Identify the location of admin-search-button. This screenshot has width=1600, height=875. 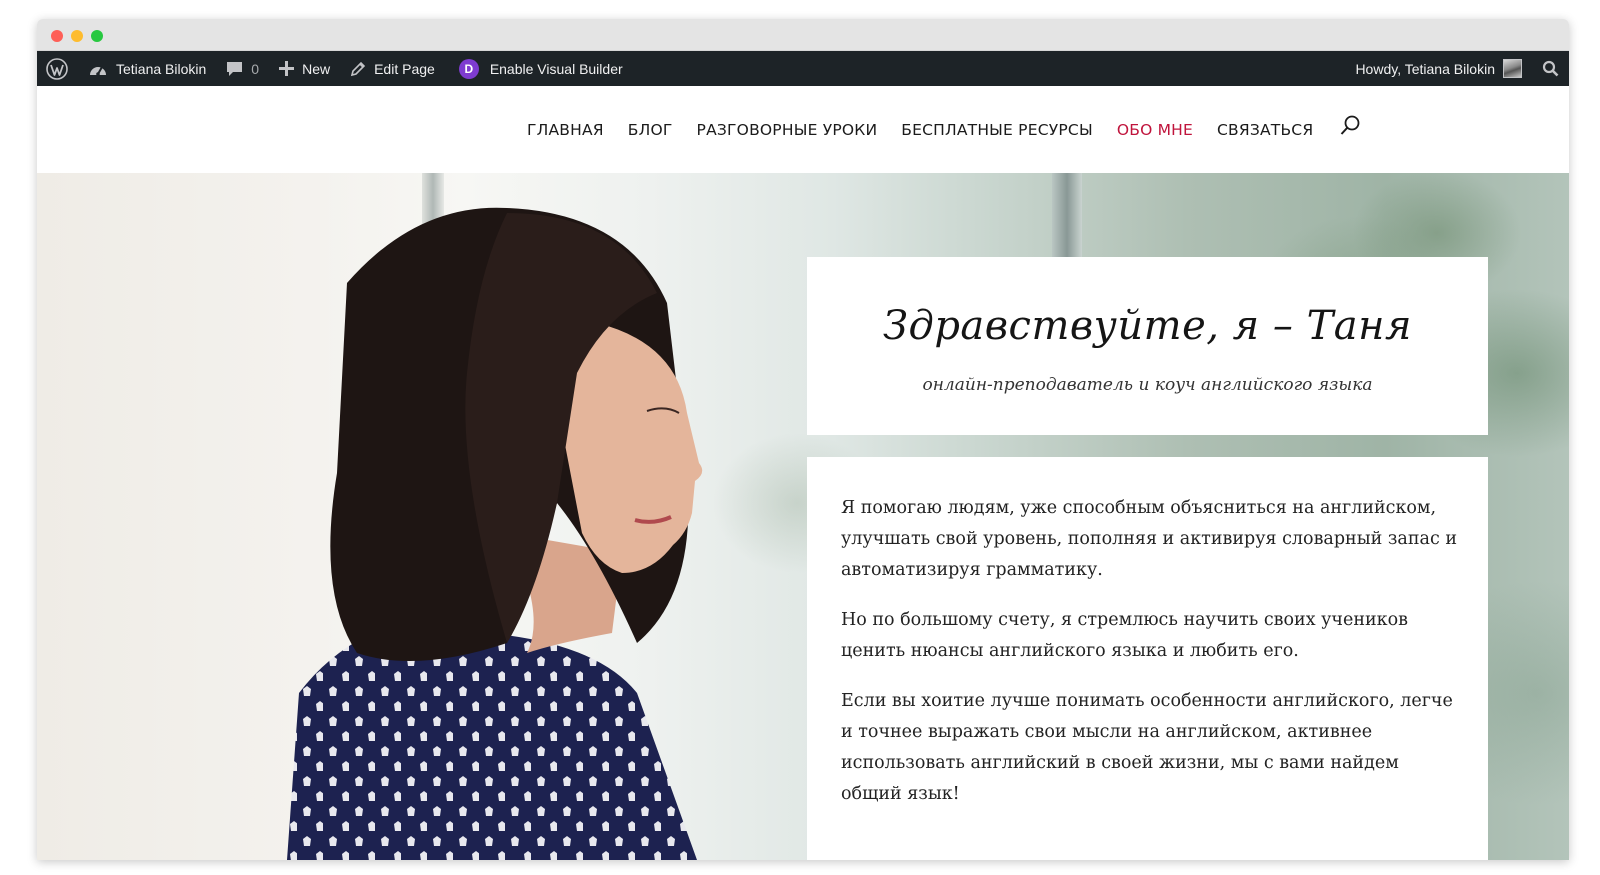
(1550, 68).